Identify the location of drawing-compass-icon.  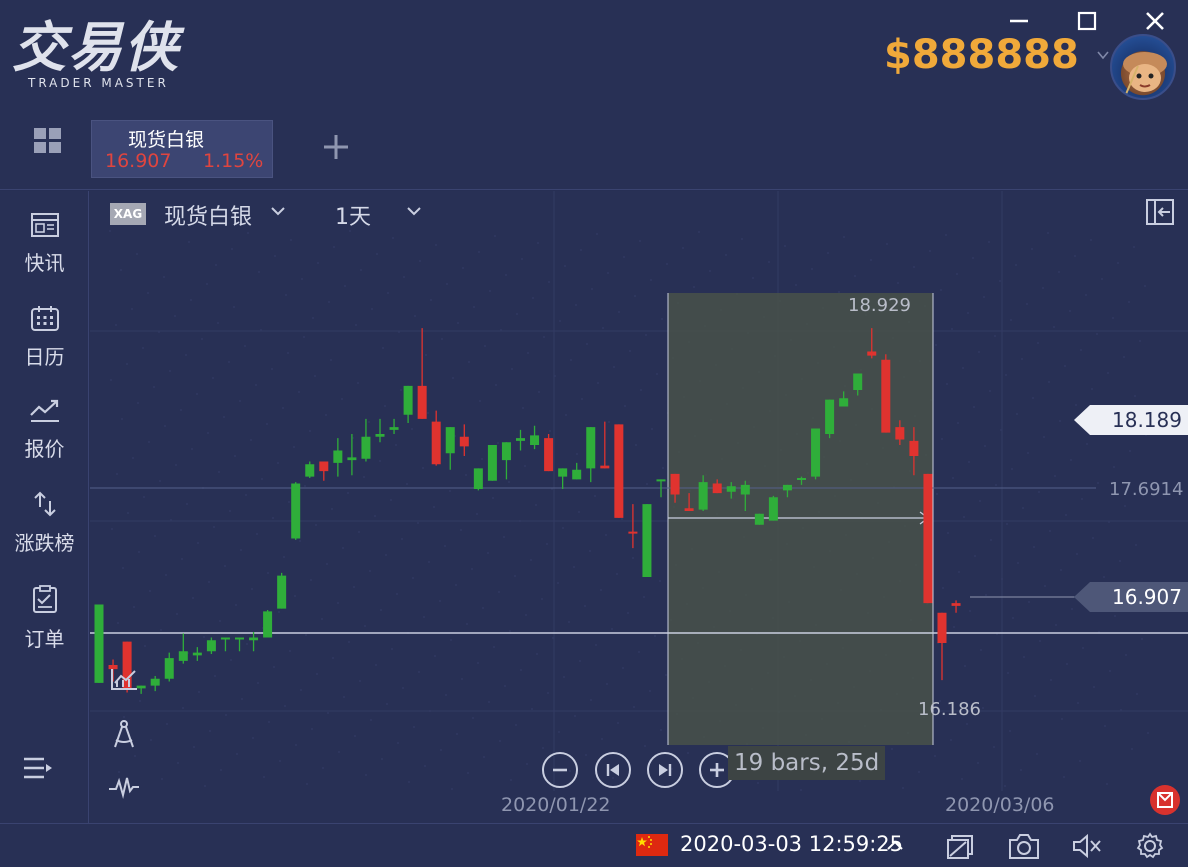
(124, 734).